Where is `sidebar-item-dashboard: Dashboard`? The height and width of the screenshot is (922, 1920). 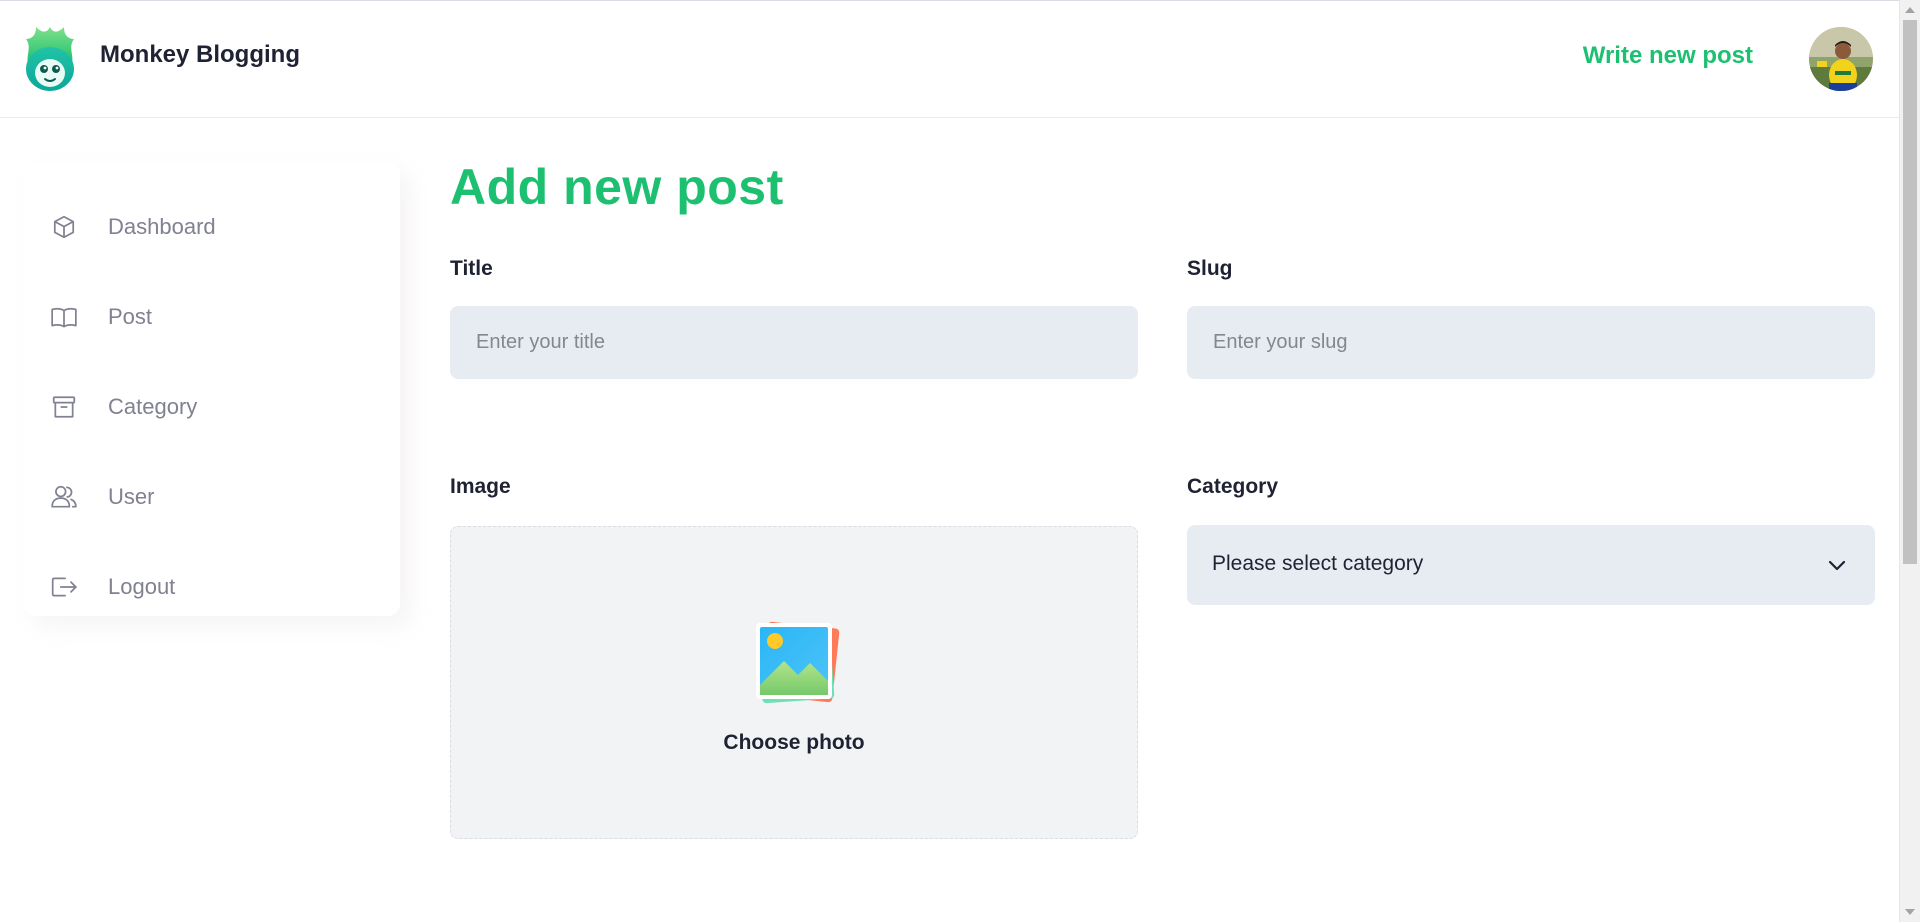 sidebar-item-dashboard: Dashboard is located at coordinates (212, 227).